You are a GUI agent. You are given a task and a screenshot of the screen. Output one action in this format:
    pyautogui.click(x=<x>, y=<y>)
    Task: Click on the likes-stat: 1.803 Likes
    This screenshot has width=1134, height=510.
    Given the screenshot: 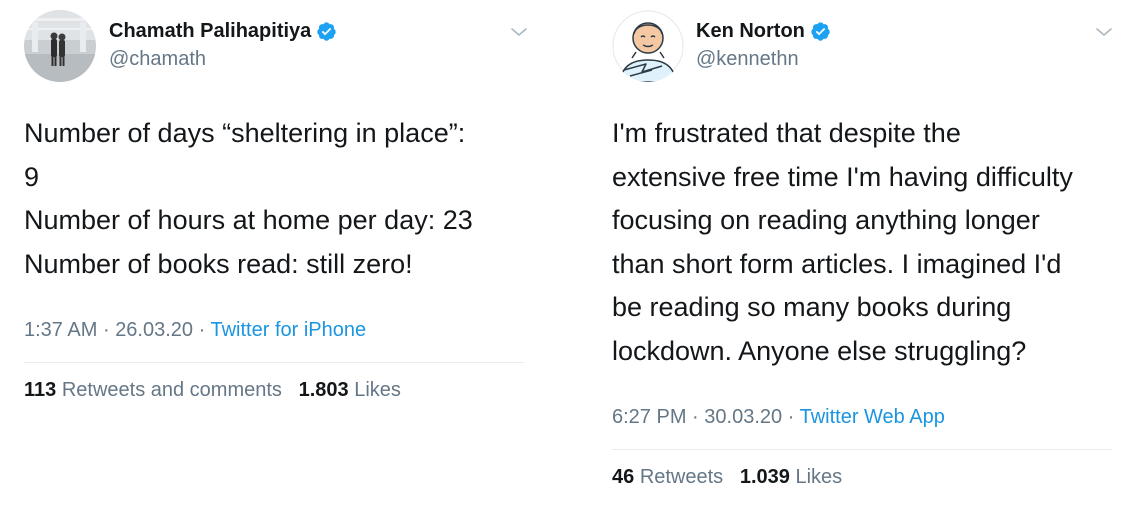 What is the action you would take?
    pyautogui.click(x=350, y=390)
    